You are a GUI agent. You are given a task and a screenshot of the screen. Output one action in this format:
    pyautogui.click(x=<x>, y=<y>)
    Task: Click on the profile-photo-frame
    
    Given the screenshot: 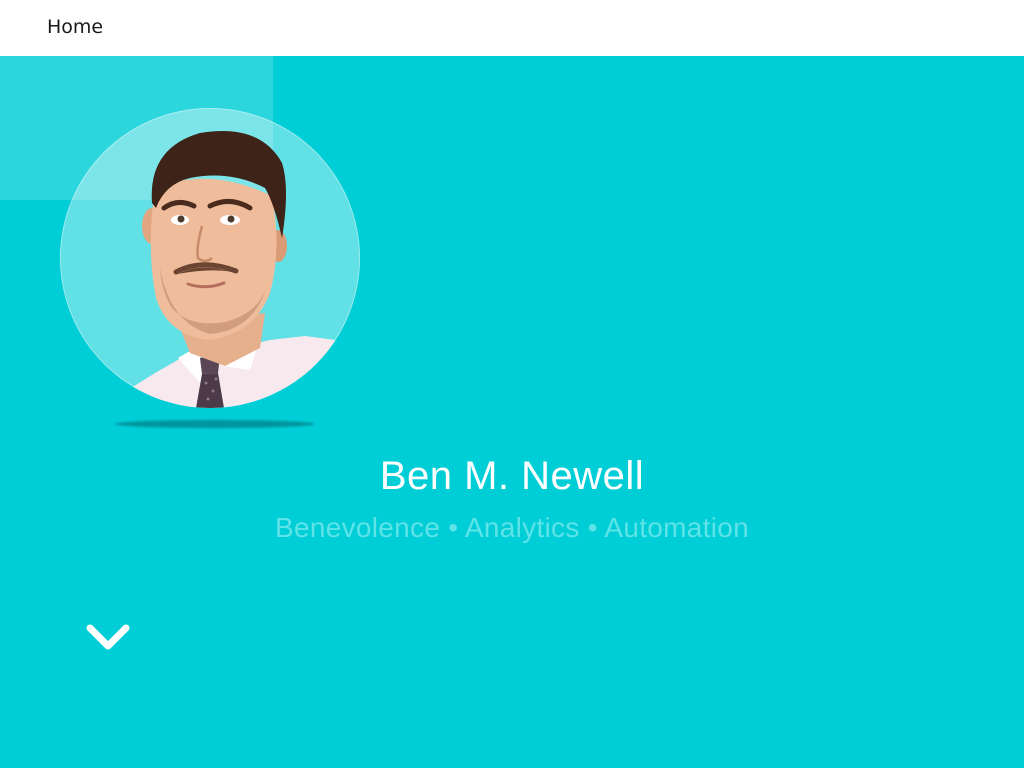 What is the action you would take?
    pyautogui.click(x=210, y=258)
    